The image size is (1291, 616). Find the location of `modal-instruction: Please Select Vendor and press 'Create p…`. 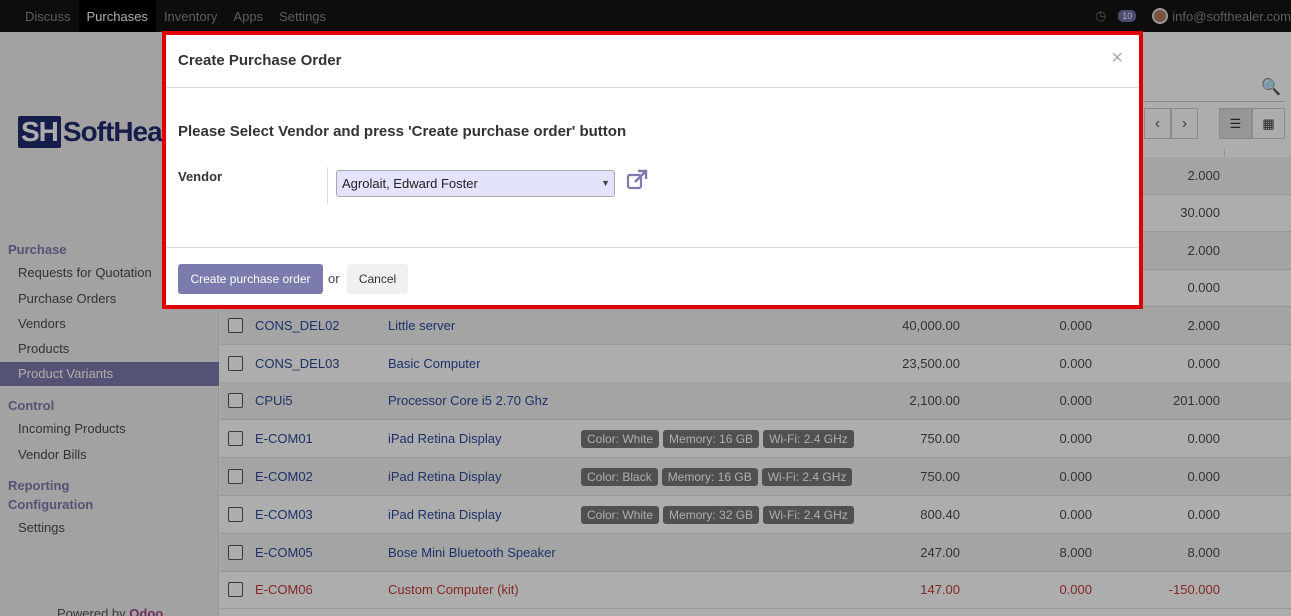

modal-instruction: Please Select Vendor and press 'Create p… is located at coordinates (402, 131).